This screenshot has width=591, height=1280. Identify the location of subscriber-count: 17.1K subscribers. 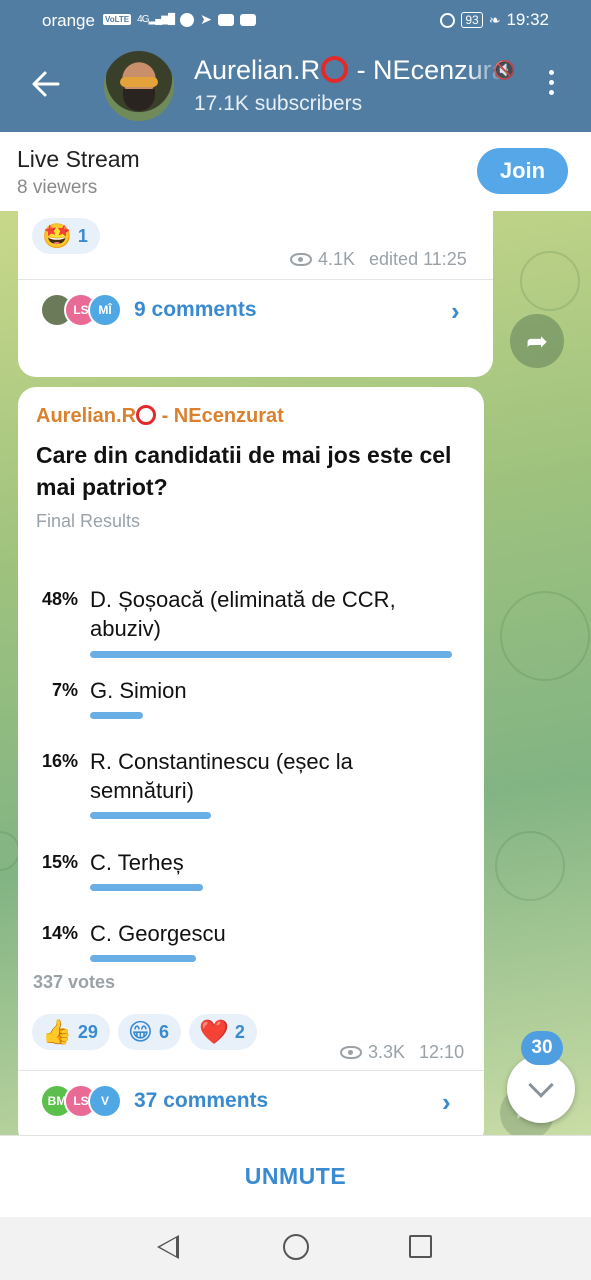
(278, 103).